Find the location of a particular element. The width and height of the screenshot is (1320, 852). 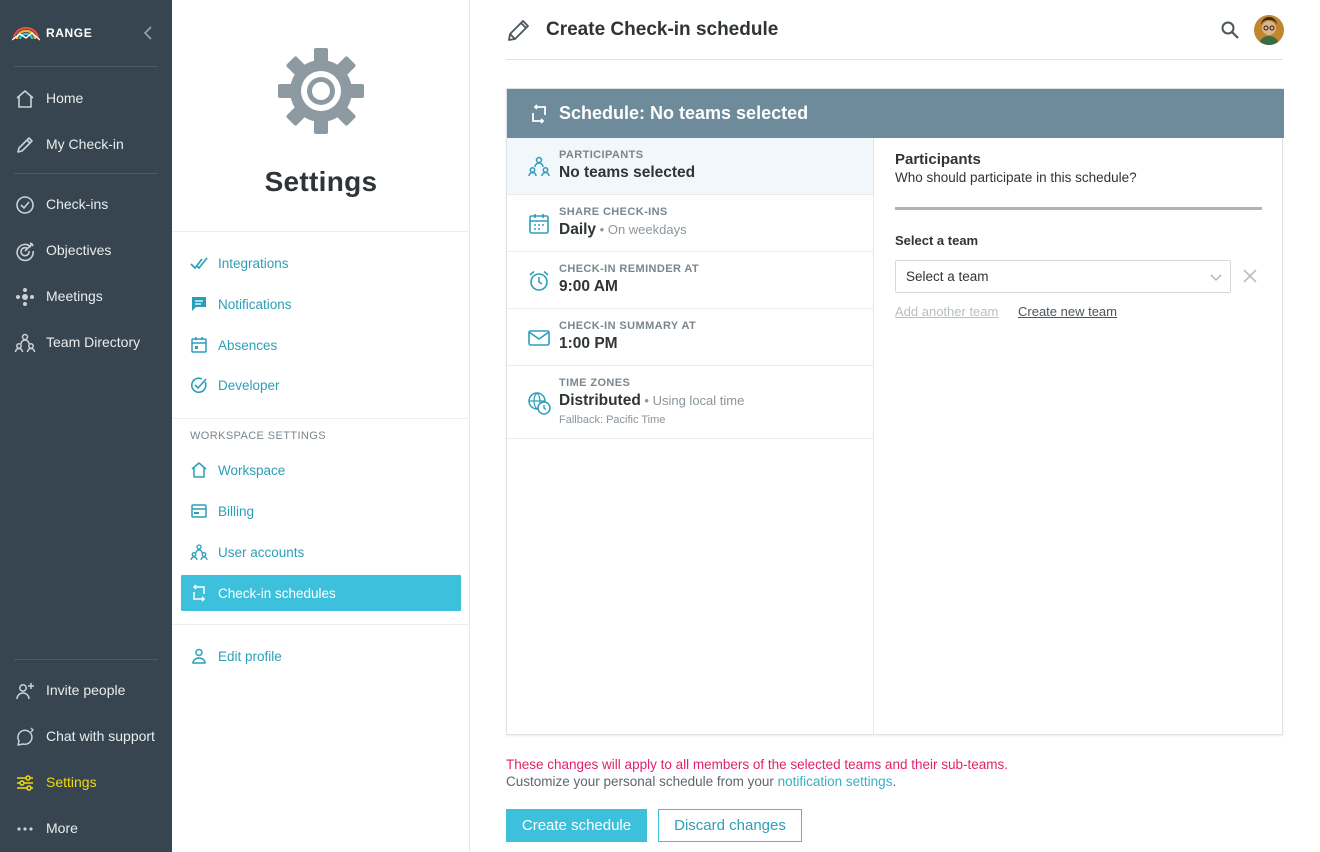

nav-item-invite-people: Invite people is located at coordinates (86, 690).